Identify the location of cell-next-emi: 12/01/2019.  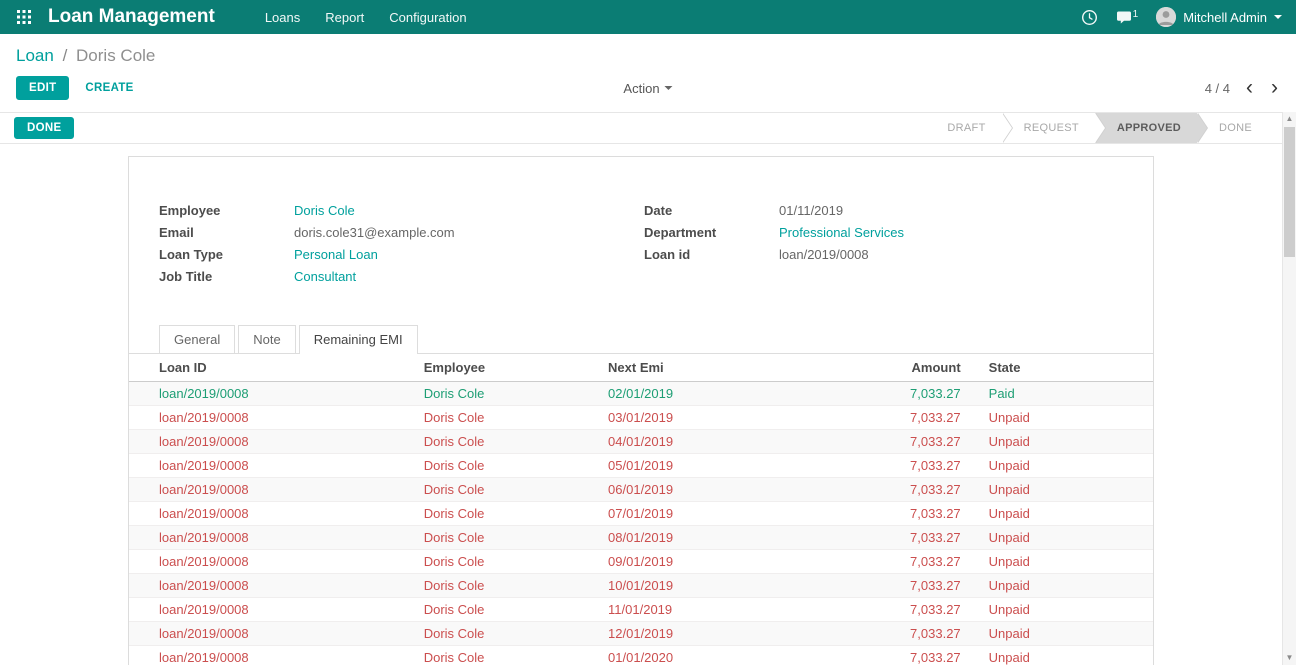
(738, 633).